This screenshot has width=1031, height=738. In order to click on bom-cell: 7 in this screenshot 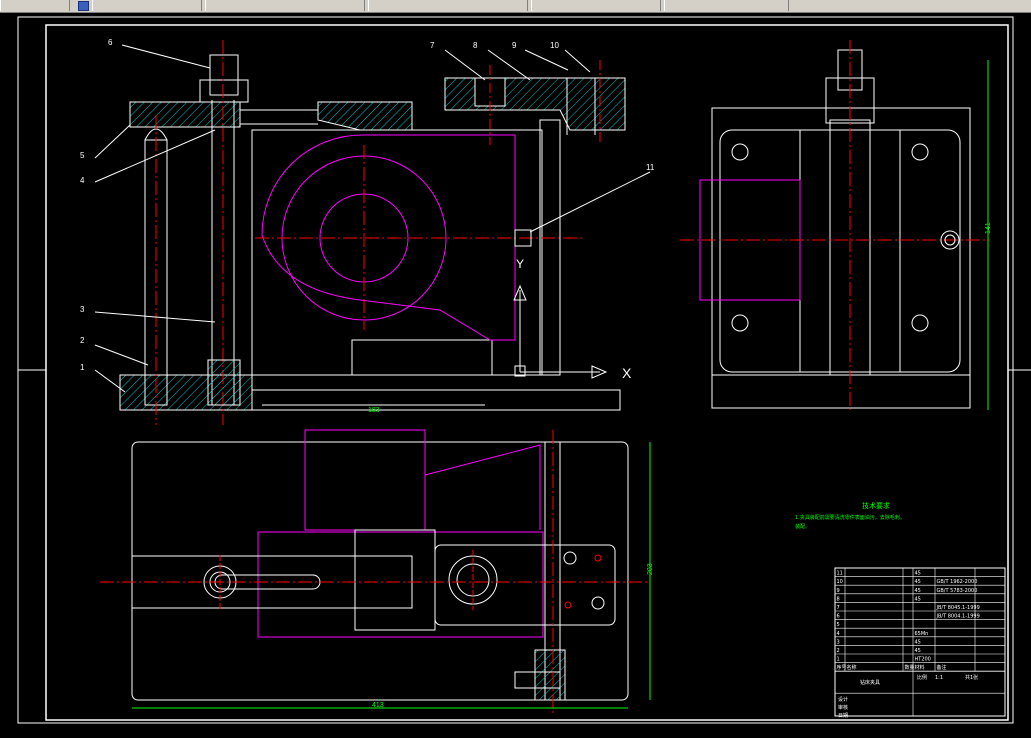, I will do `click(838, 608)`.